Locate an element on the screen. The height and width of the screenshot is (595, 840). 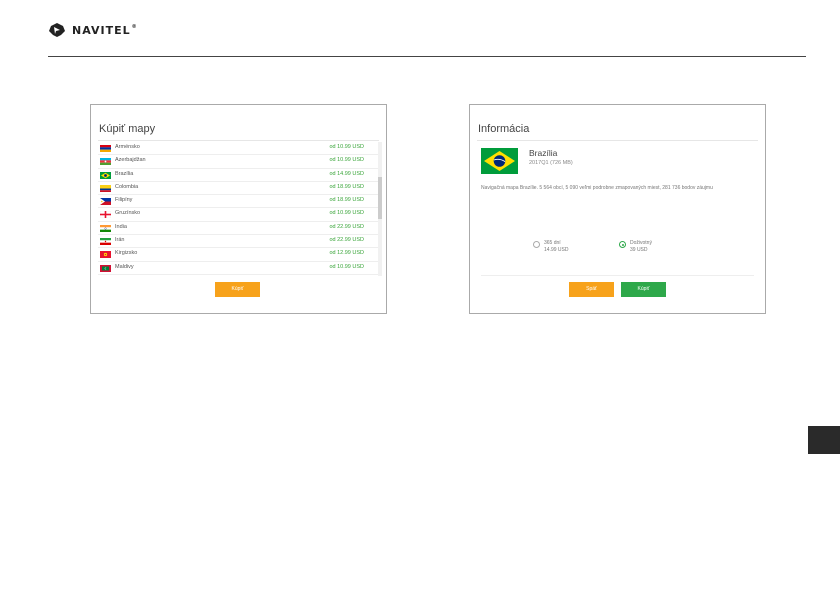
country-name: Brazília is located at coordinates (543, 153).